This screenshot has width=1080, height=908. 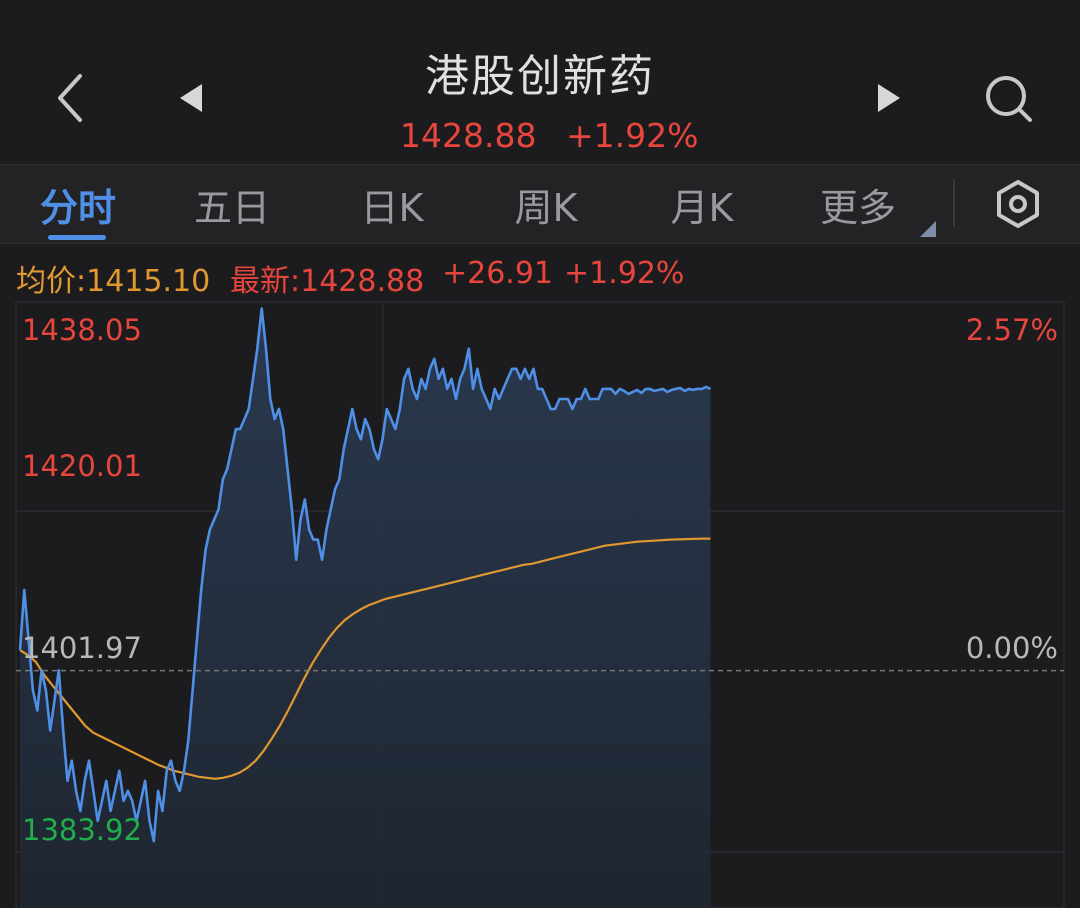 What do you see at coordinates (632, 135) in the screenshot?
I see `index-change-percent: +1.92%` at bounding box center [632, 135].